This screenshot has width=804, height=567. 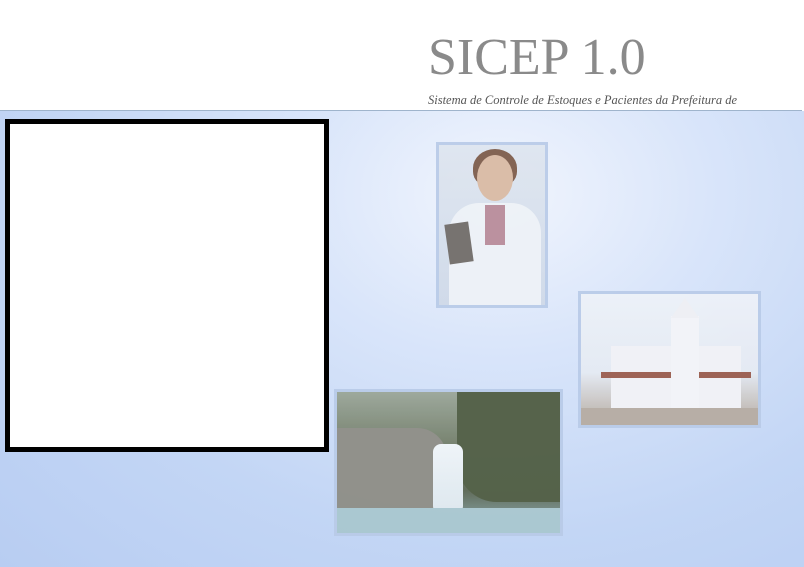 What do you see at coordinates (669, 416) in the screenshot?
I see `church-ground` at bounding box center [669, 416].